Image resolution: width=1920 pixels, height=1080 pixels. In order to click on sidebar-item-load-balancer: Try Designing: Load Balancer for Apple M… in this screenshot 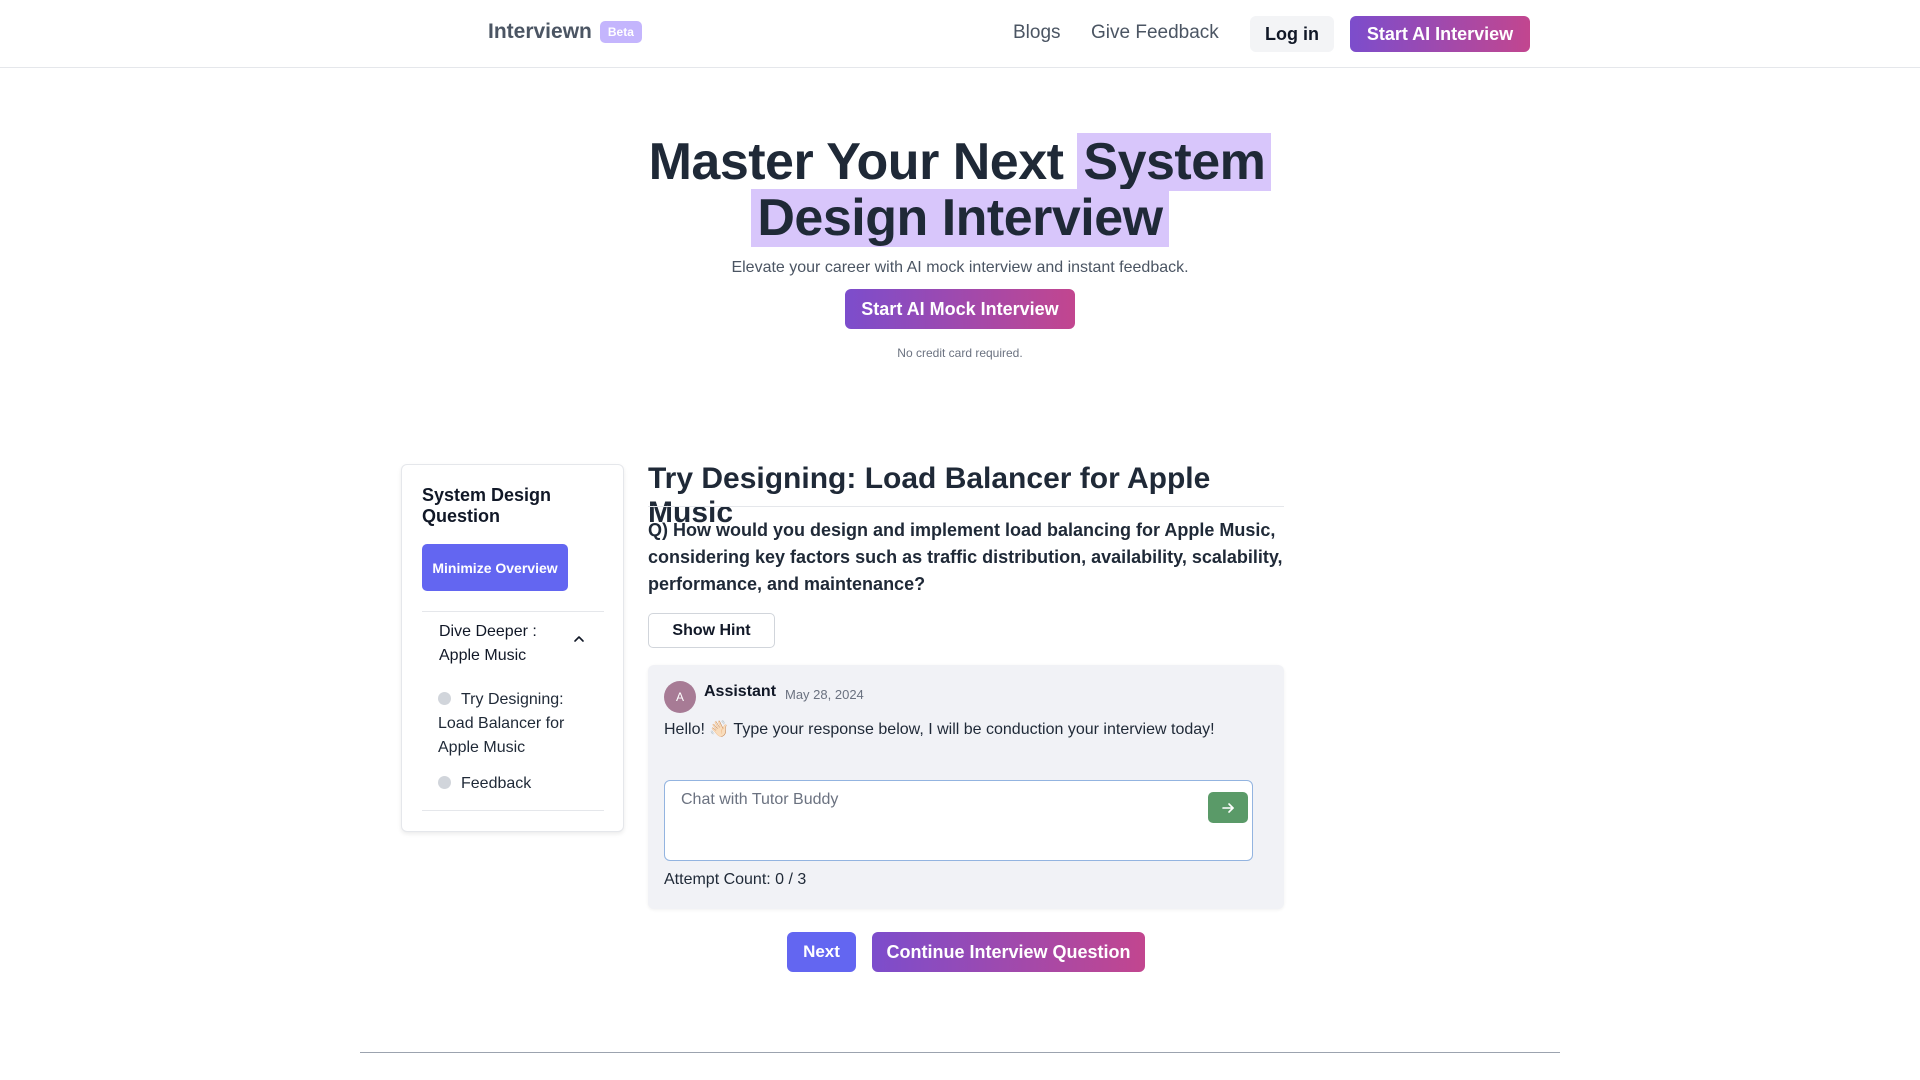, I will do `click(518, 724)`.